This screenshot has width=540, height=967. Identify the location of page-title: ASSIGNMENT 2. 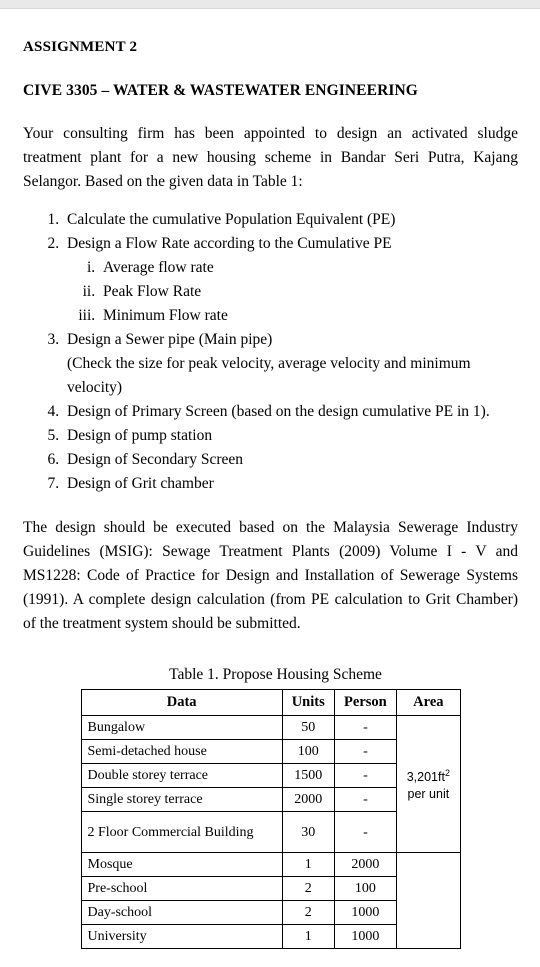
(80, 47).